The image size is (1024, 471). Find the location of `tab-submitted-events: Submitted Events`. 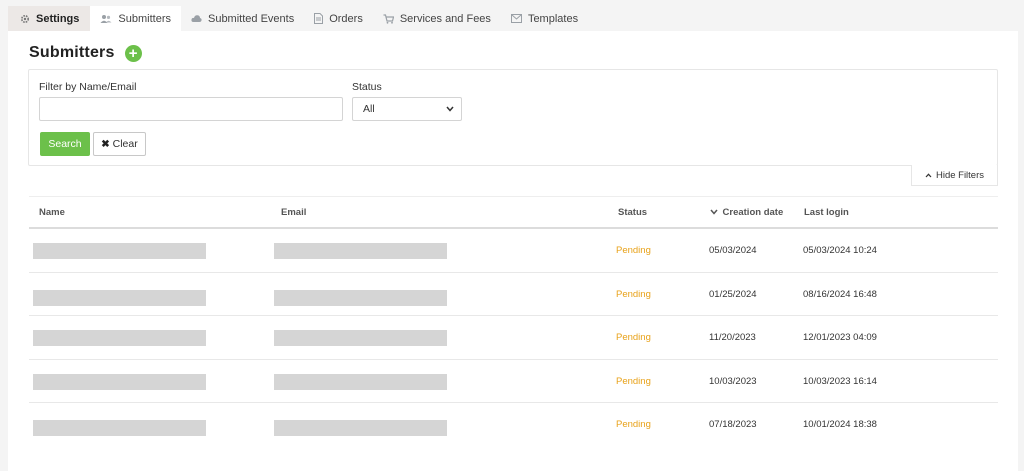

tab-submitted-events: Submitted Events is located at coordinates (242, 18).